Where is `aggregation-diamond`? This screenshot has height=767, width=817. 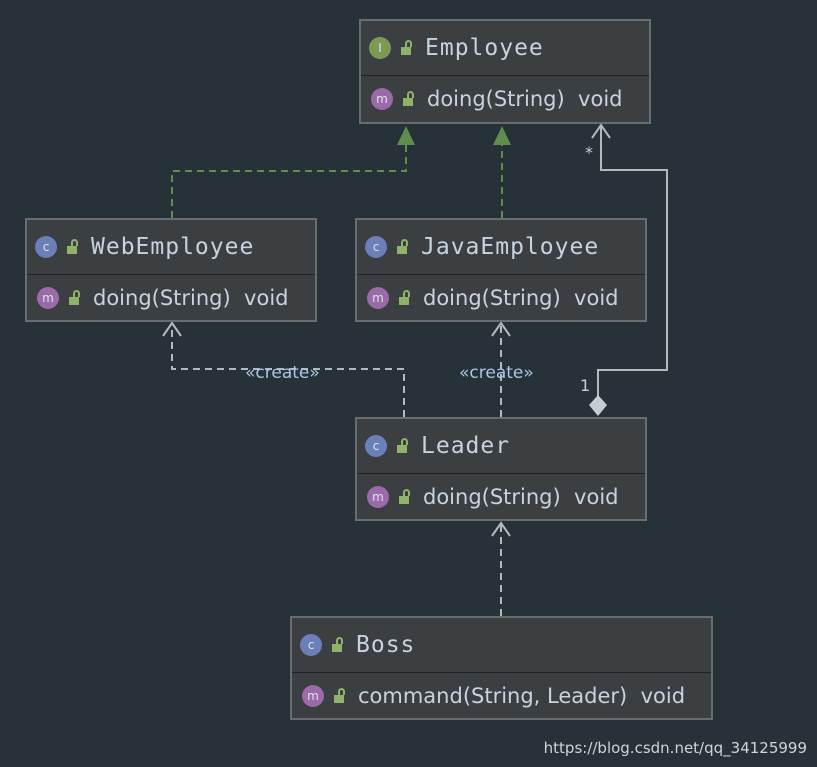
aggregation-diamond is located at coordinates (598, 405).